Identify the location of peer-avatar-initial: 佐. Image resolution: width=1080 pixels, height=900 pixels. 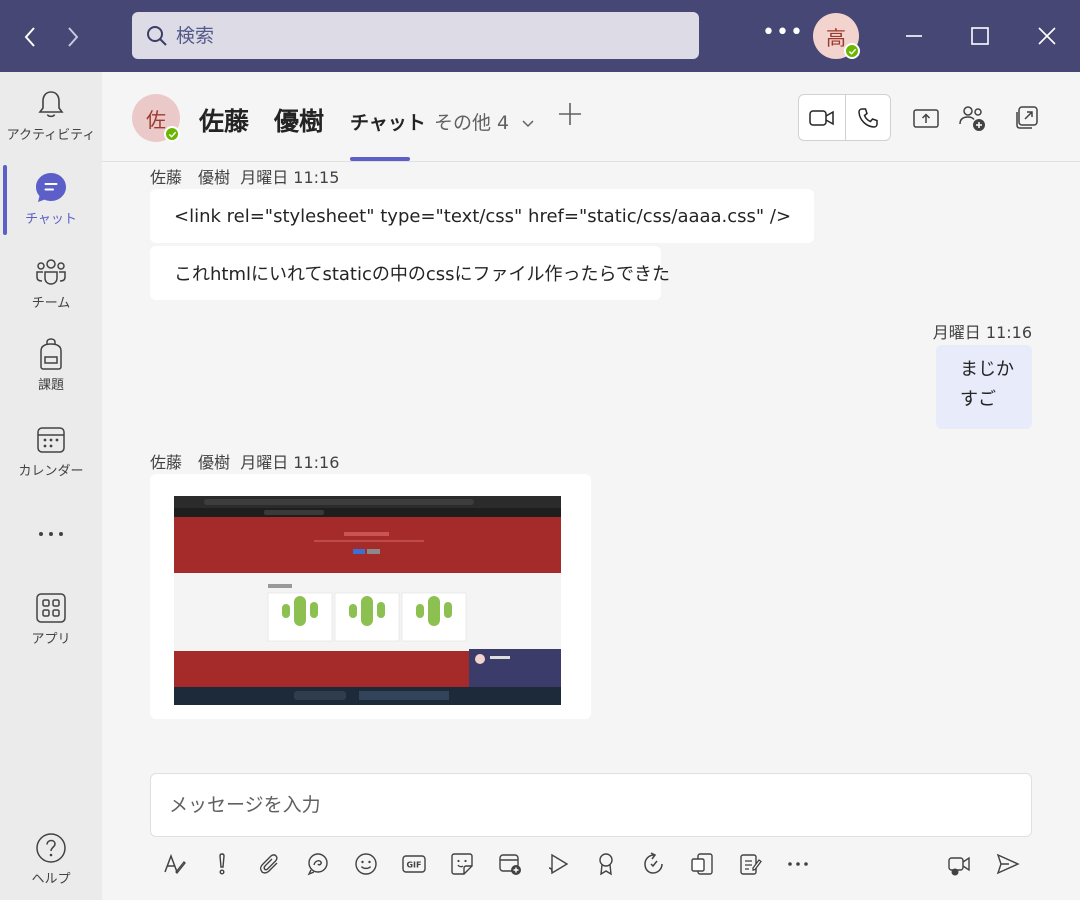
(156, 119).